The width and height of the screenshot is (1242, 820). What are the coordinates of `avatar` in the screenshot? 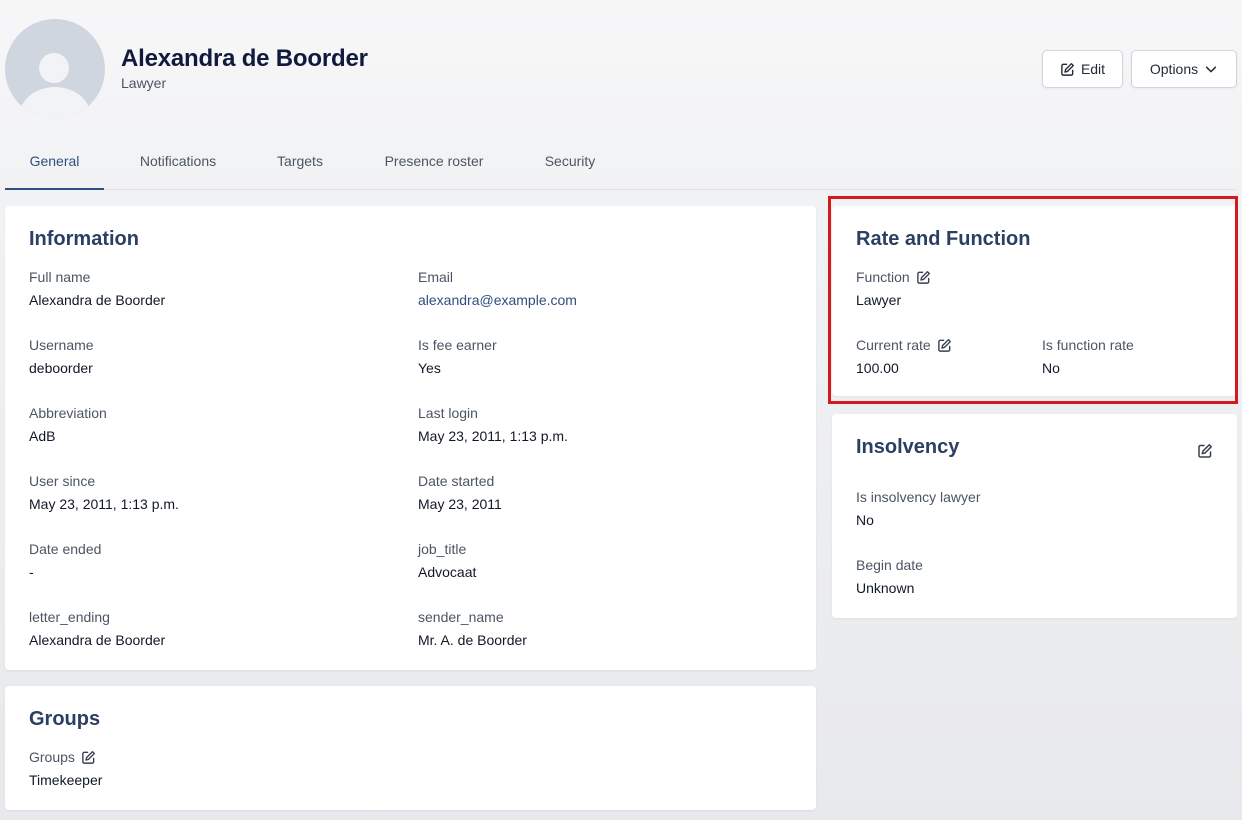 It's located at (55, 69).